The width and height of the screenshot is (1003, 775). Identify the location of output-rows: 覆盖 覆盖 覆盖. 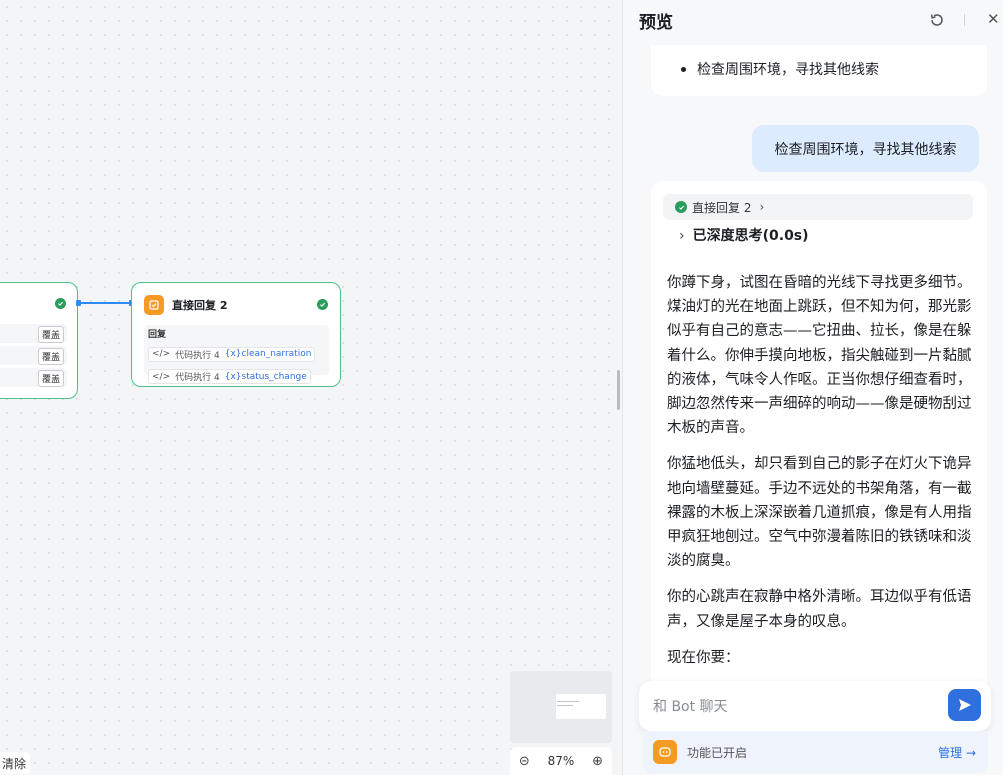
(33, 357).